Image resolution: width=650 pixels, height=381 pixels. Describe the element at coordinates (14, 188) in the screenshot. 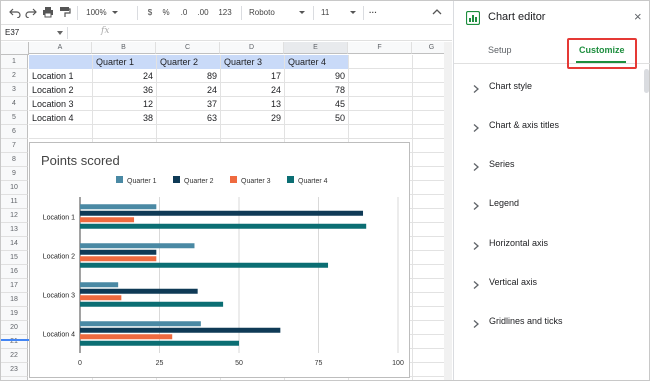

I see `row-header: 10` at that location.